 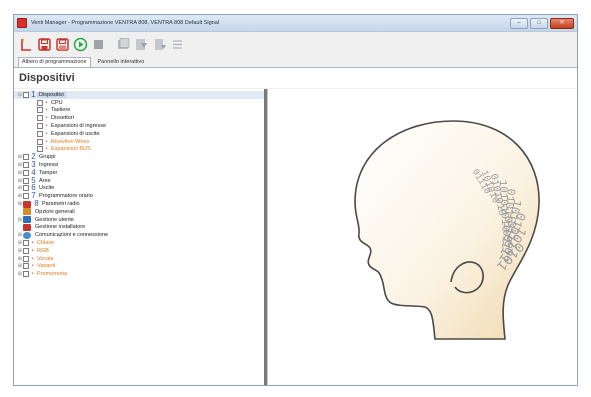 What do you see at coordinates (45, 180) in the screenshot?
I see `tree-item-label: Aree` at bounding box center [45, 180].